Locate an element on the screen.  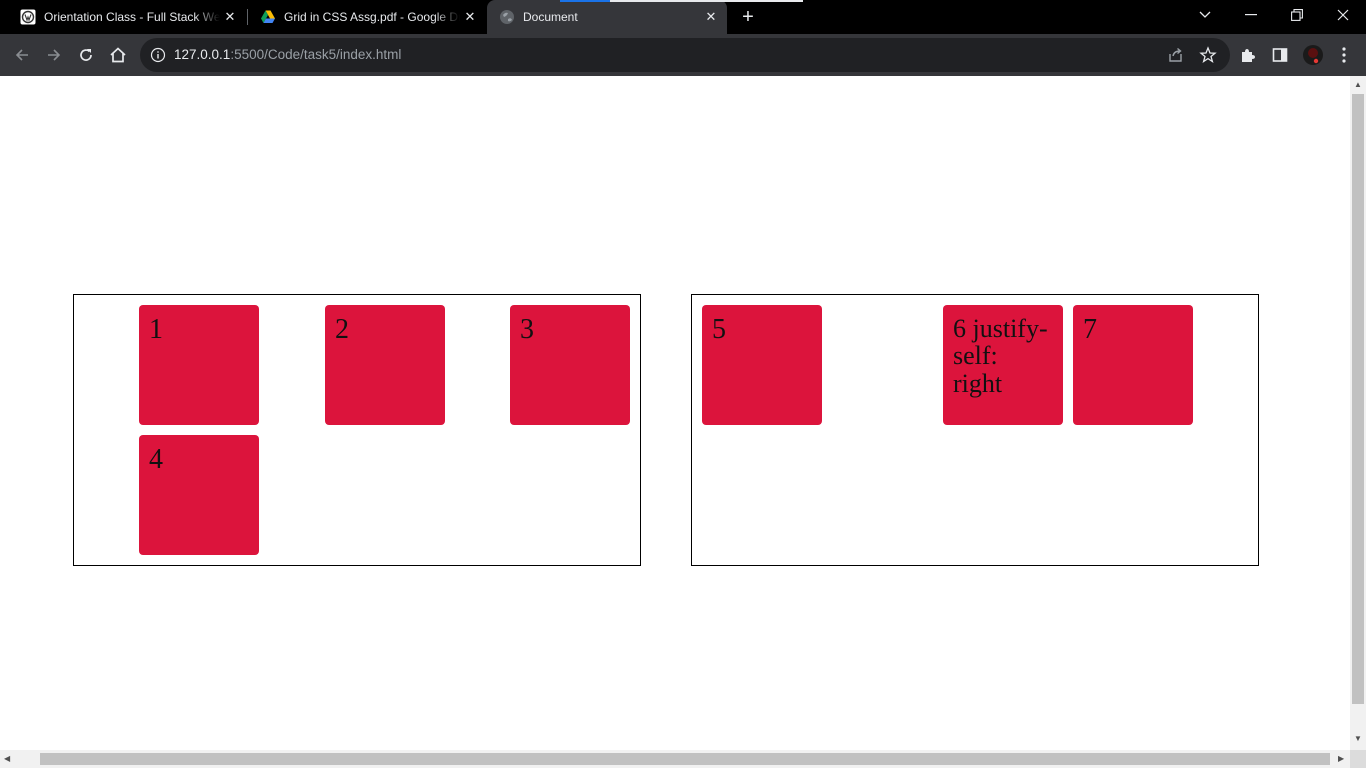
home-icon is located at coordinates (118, 55).